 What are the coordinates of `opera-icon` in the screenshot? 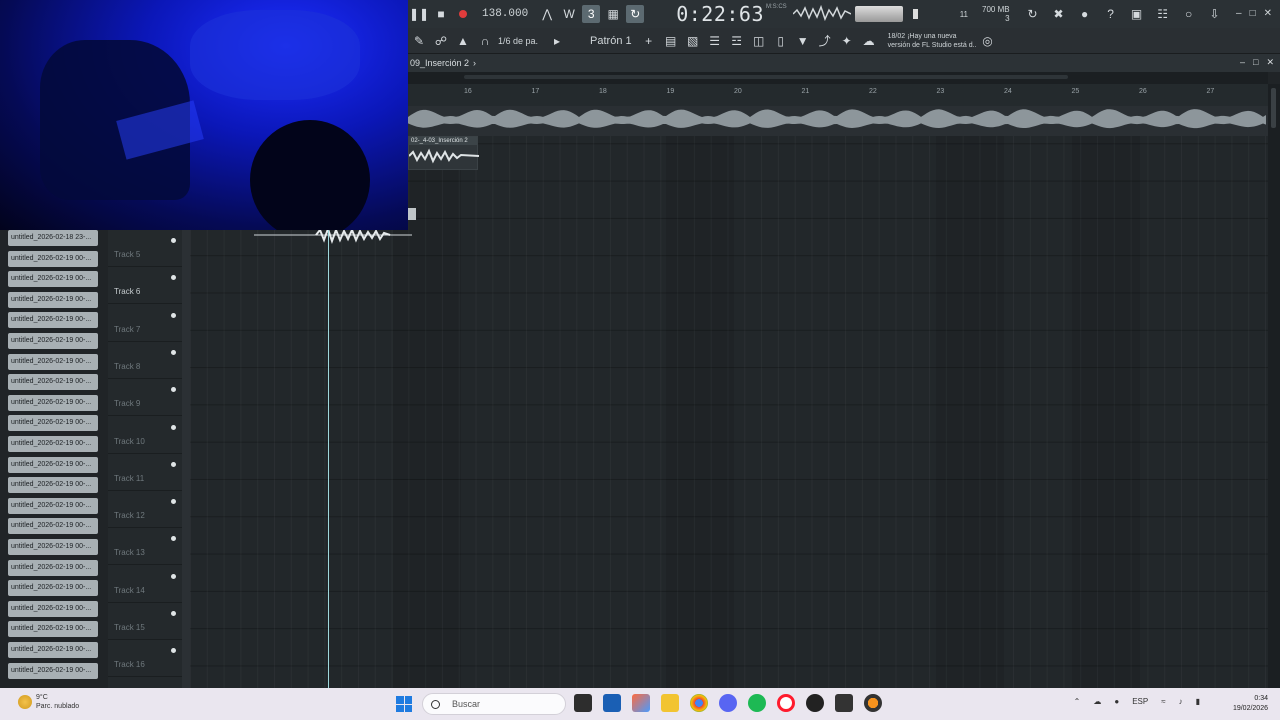 It's located at (786, 703).